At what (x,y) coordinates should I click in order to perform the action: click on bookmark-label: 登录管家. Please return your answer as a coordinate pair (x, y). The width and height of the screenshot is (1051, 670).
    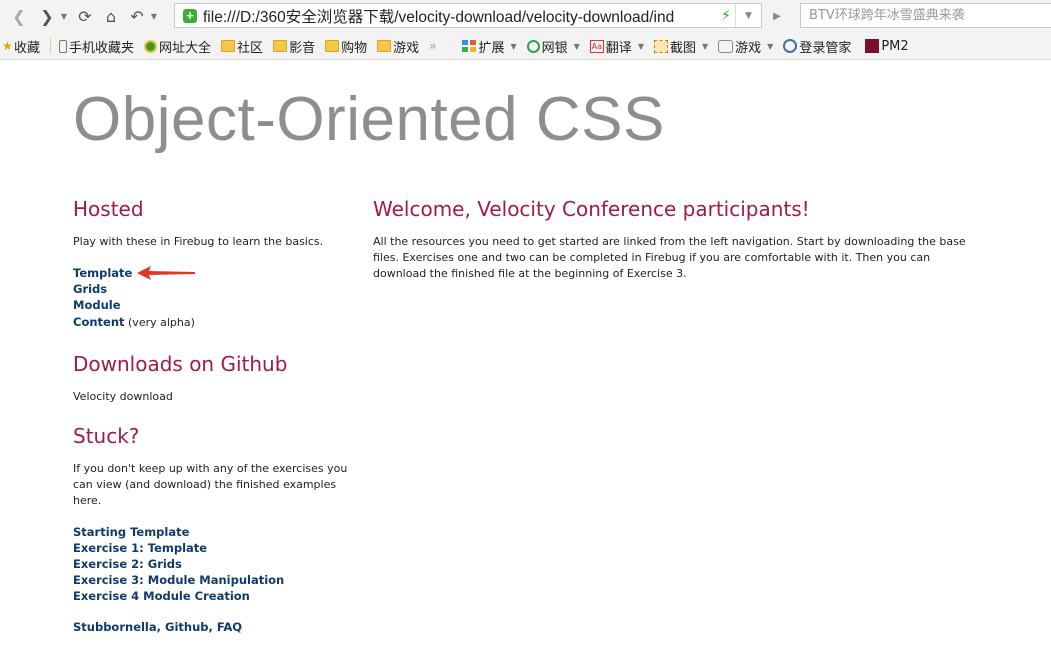
    Looking at the image, I should click on (825, 48).